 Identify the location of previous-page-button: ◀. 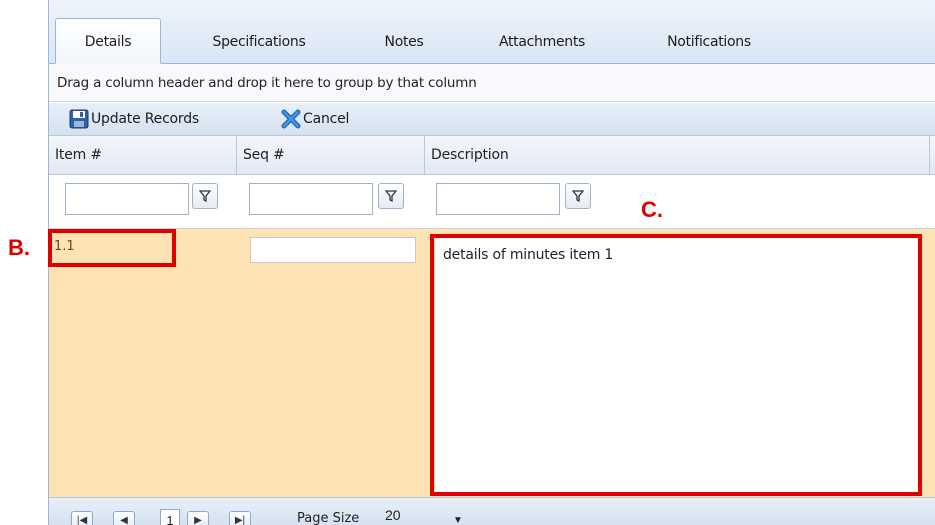
(124, 518).